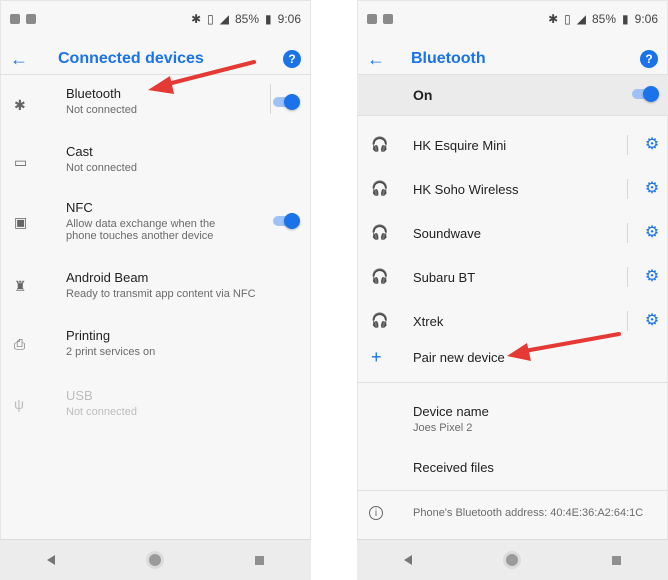  Describe the element at coordinates (93, 93) in the screenshot. I see `list-item-title: Bluetooth` at that location.